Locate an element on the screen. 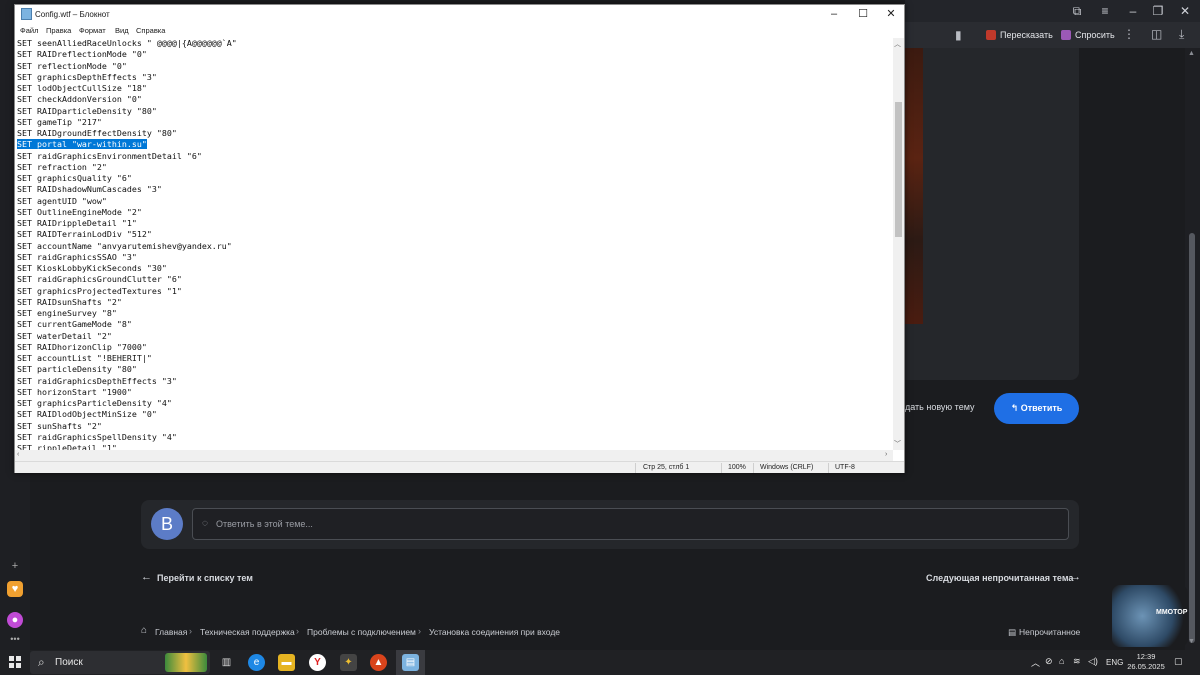 This screenshot has width=1200, height=675. text-line: SET agentUID "wow" is located at coordinates (455, 201).